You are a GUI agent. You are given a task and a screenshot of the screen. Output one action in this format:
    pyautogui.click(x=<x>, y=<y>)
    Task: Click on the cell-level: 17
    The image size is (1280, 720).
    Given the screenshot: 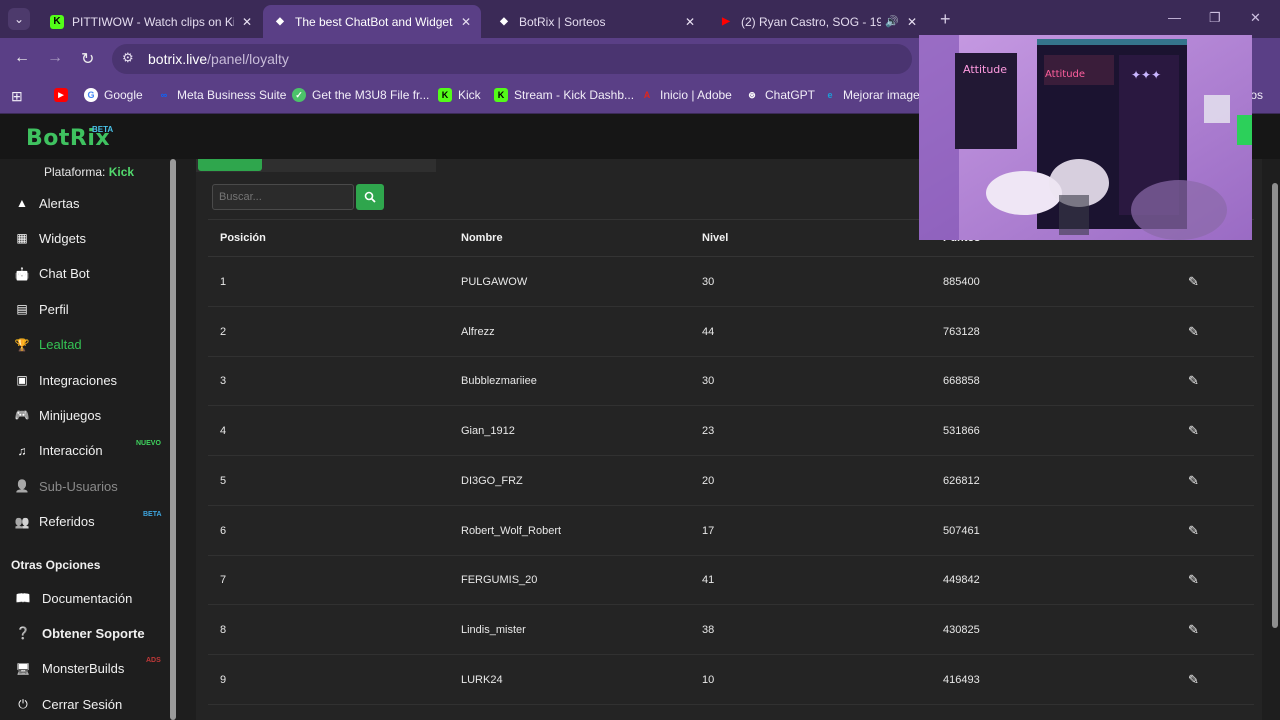 What is the action you would take?
    pyautogui.click(x=708, y=530)
    